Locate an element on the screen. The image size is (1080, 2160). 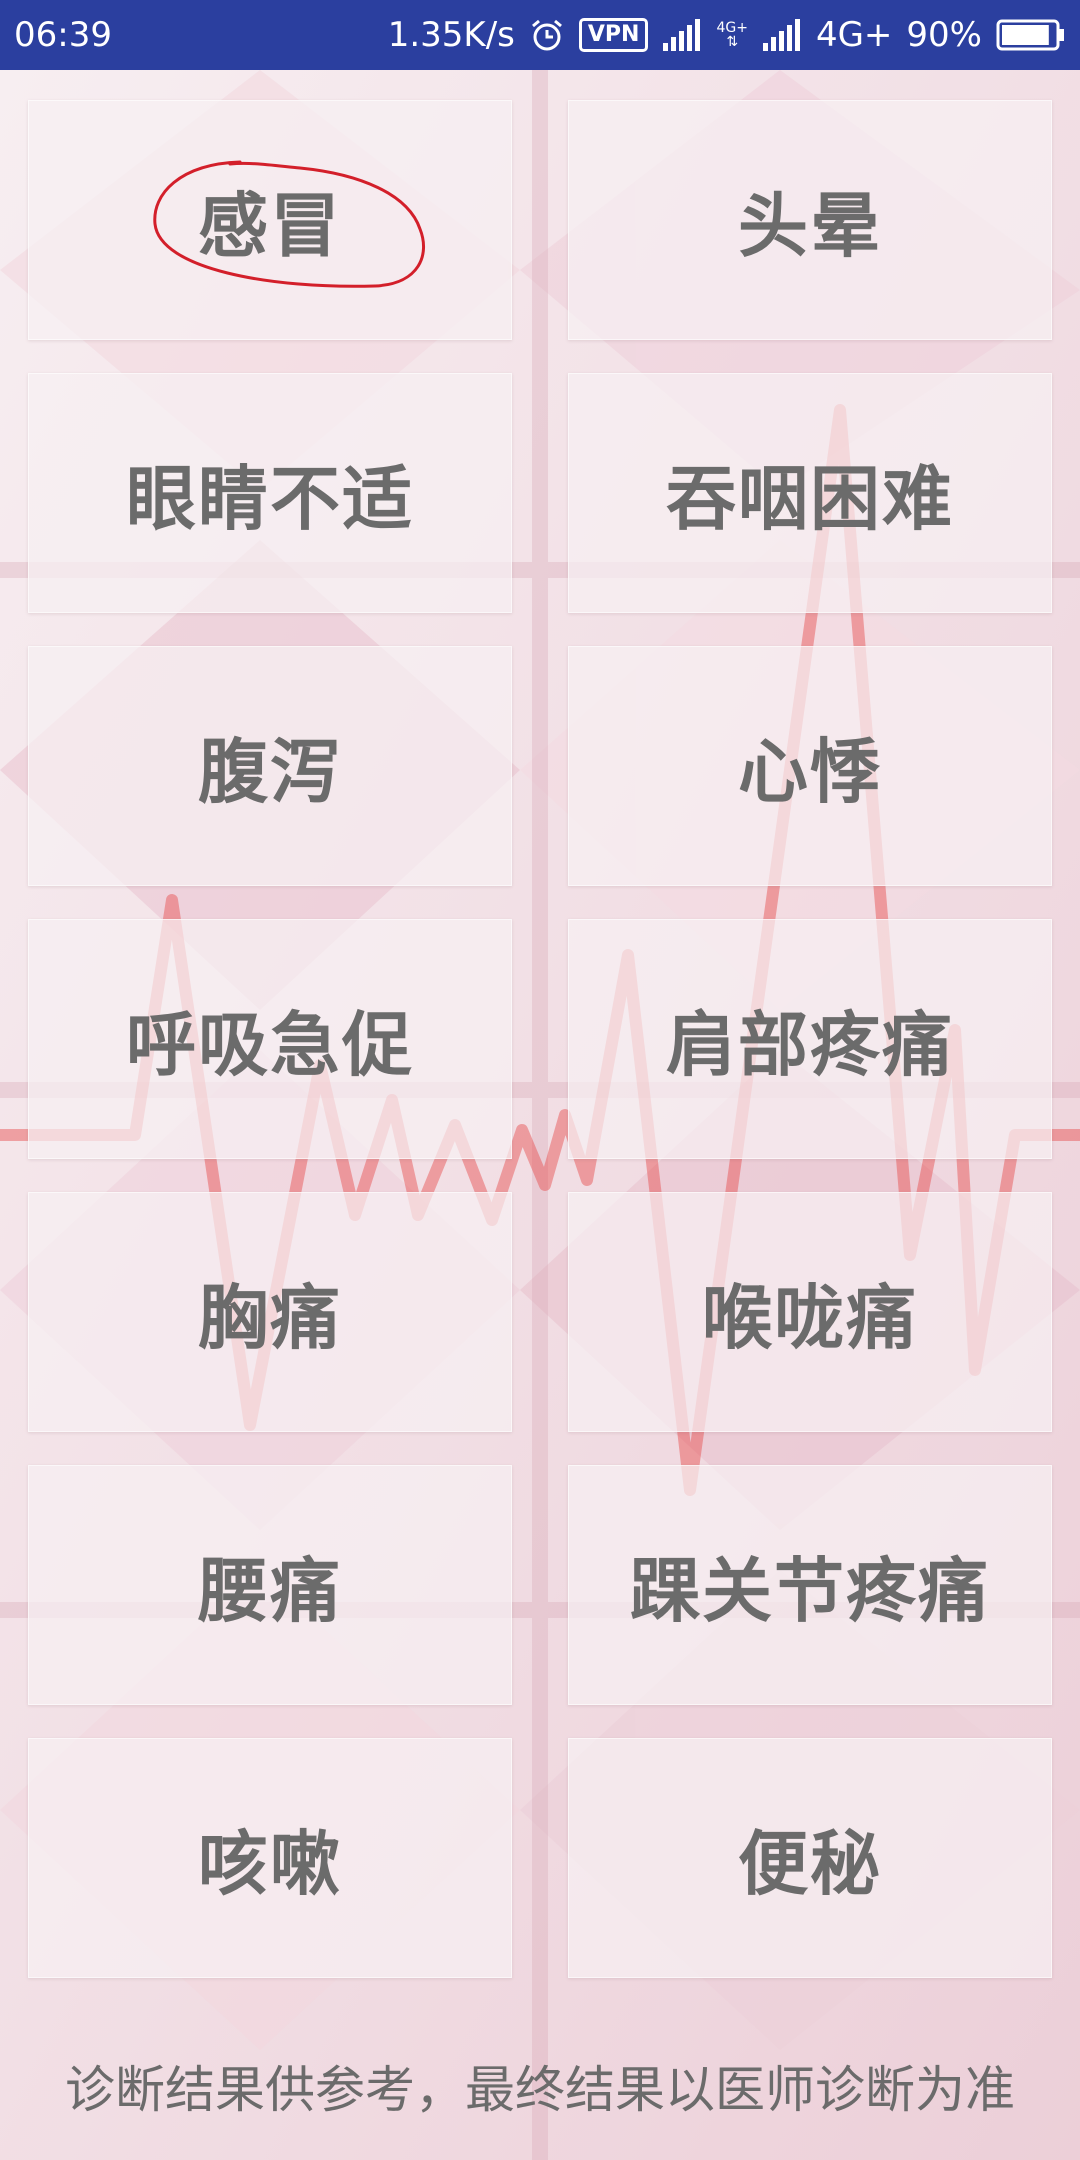
symptom-button-diarrhea: 腹泻 is located at coordinates (270, 766).